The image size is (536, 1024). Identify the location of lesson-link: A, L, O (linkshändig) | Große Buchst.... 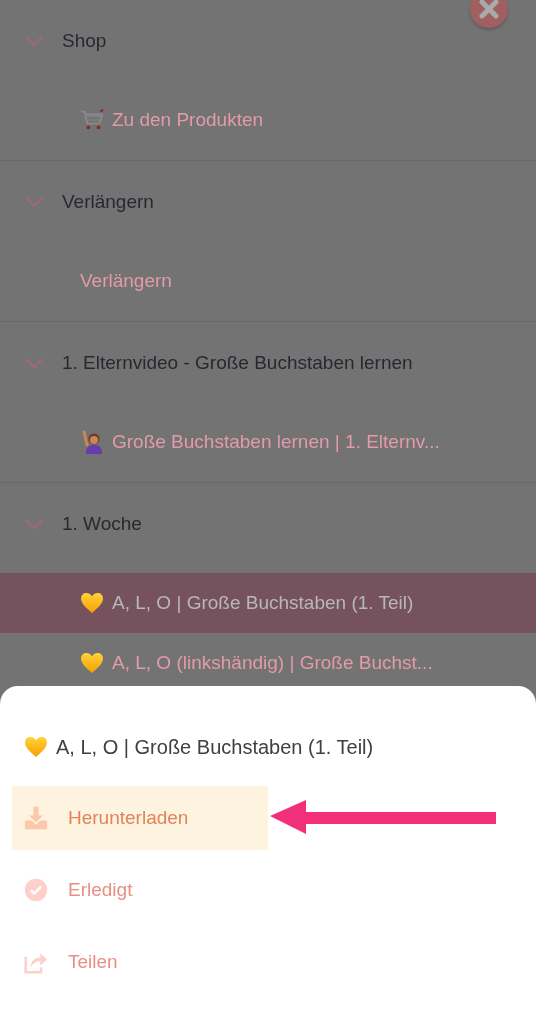
(272, 663).